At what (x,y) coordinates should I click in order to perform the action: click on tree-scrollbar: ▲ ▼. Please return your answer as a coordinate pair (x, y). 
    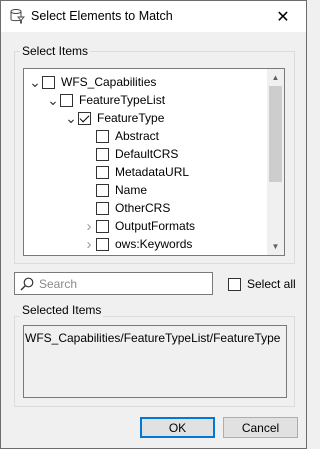
    Looking at the image, I should click on (275, 162).